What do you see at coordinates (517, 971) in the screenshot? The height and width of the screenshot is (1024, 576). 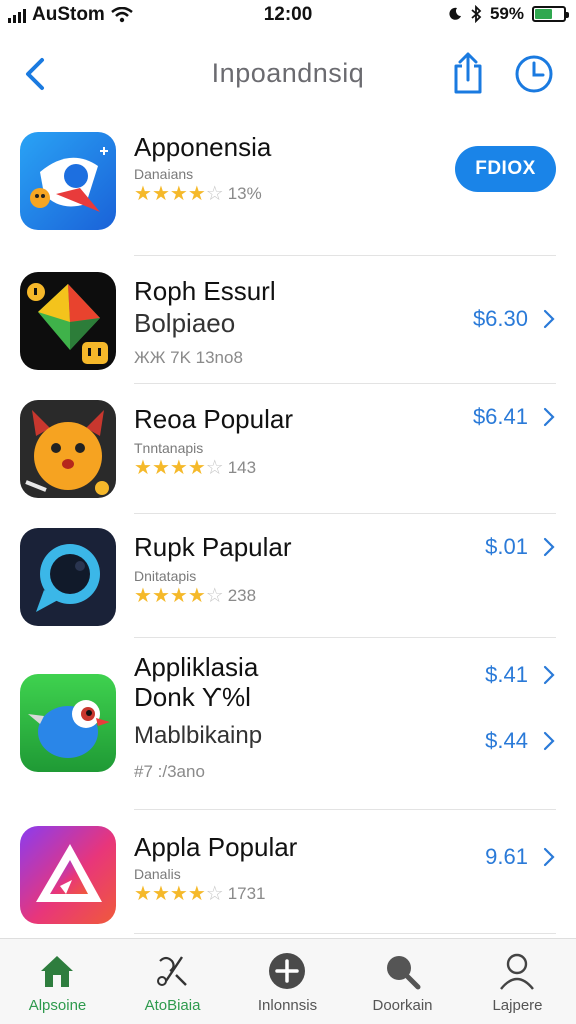 I see `profile-icon` at bounding box center [517, 971].